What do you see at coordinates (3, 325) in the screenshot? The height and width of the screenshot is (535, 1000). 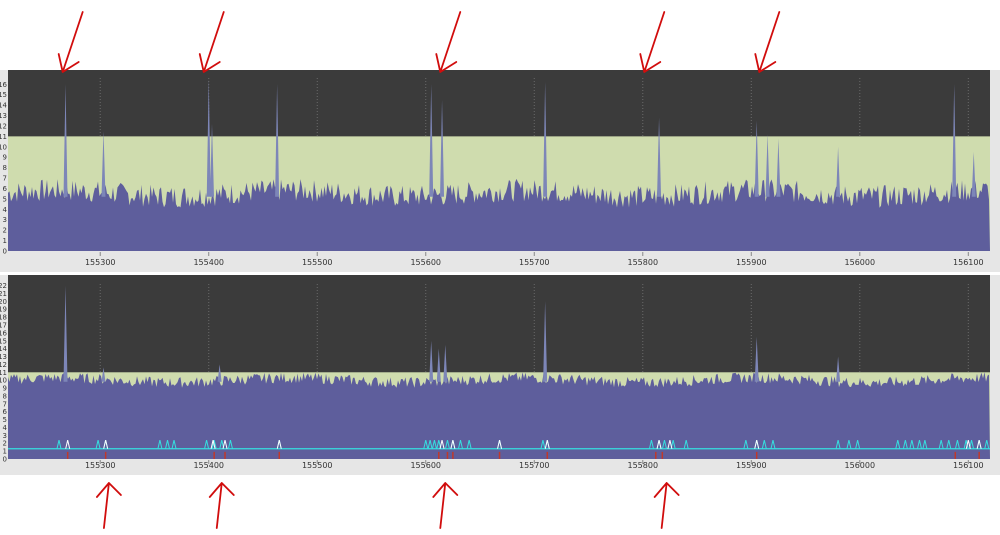 I see `y-tick-label: 17` at bounding box center [3, 325].